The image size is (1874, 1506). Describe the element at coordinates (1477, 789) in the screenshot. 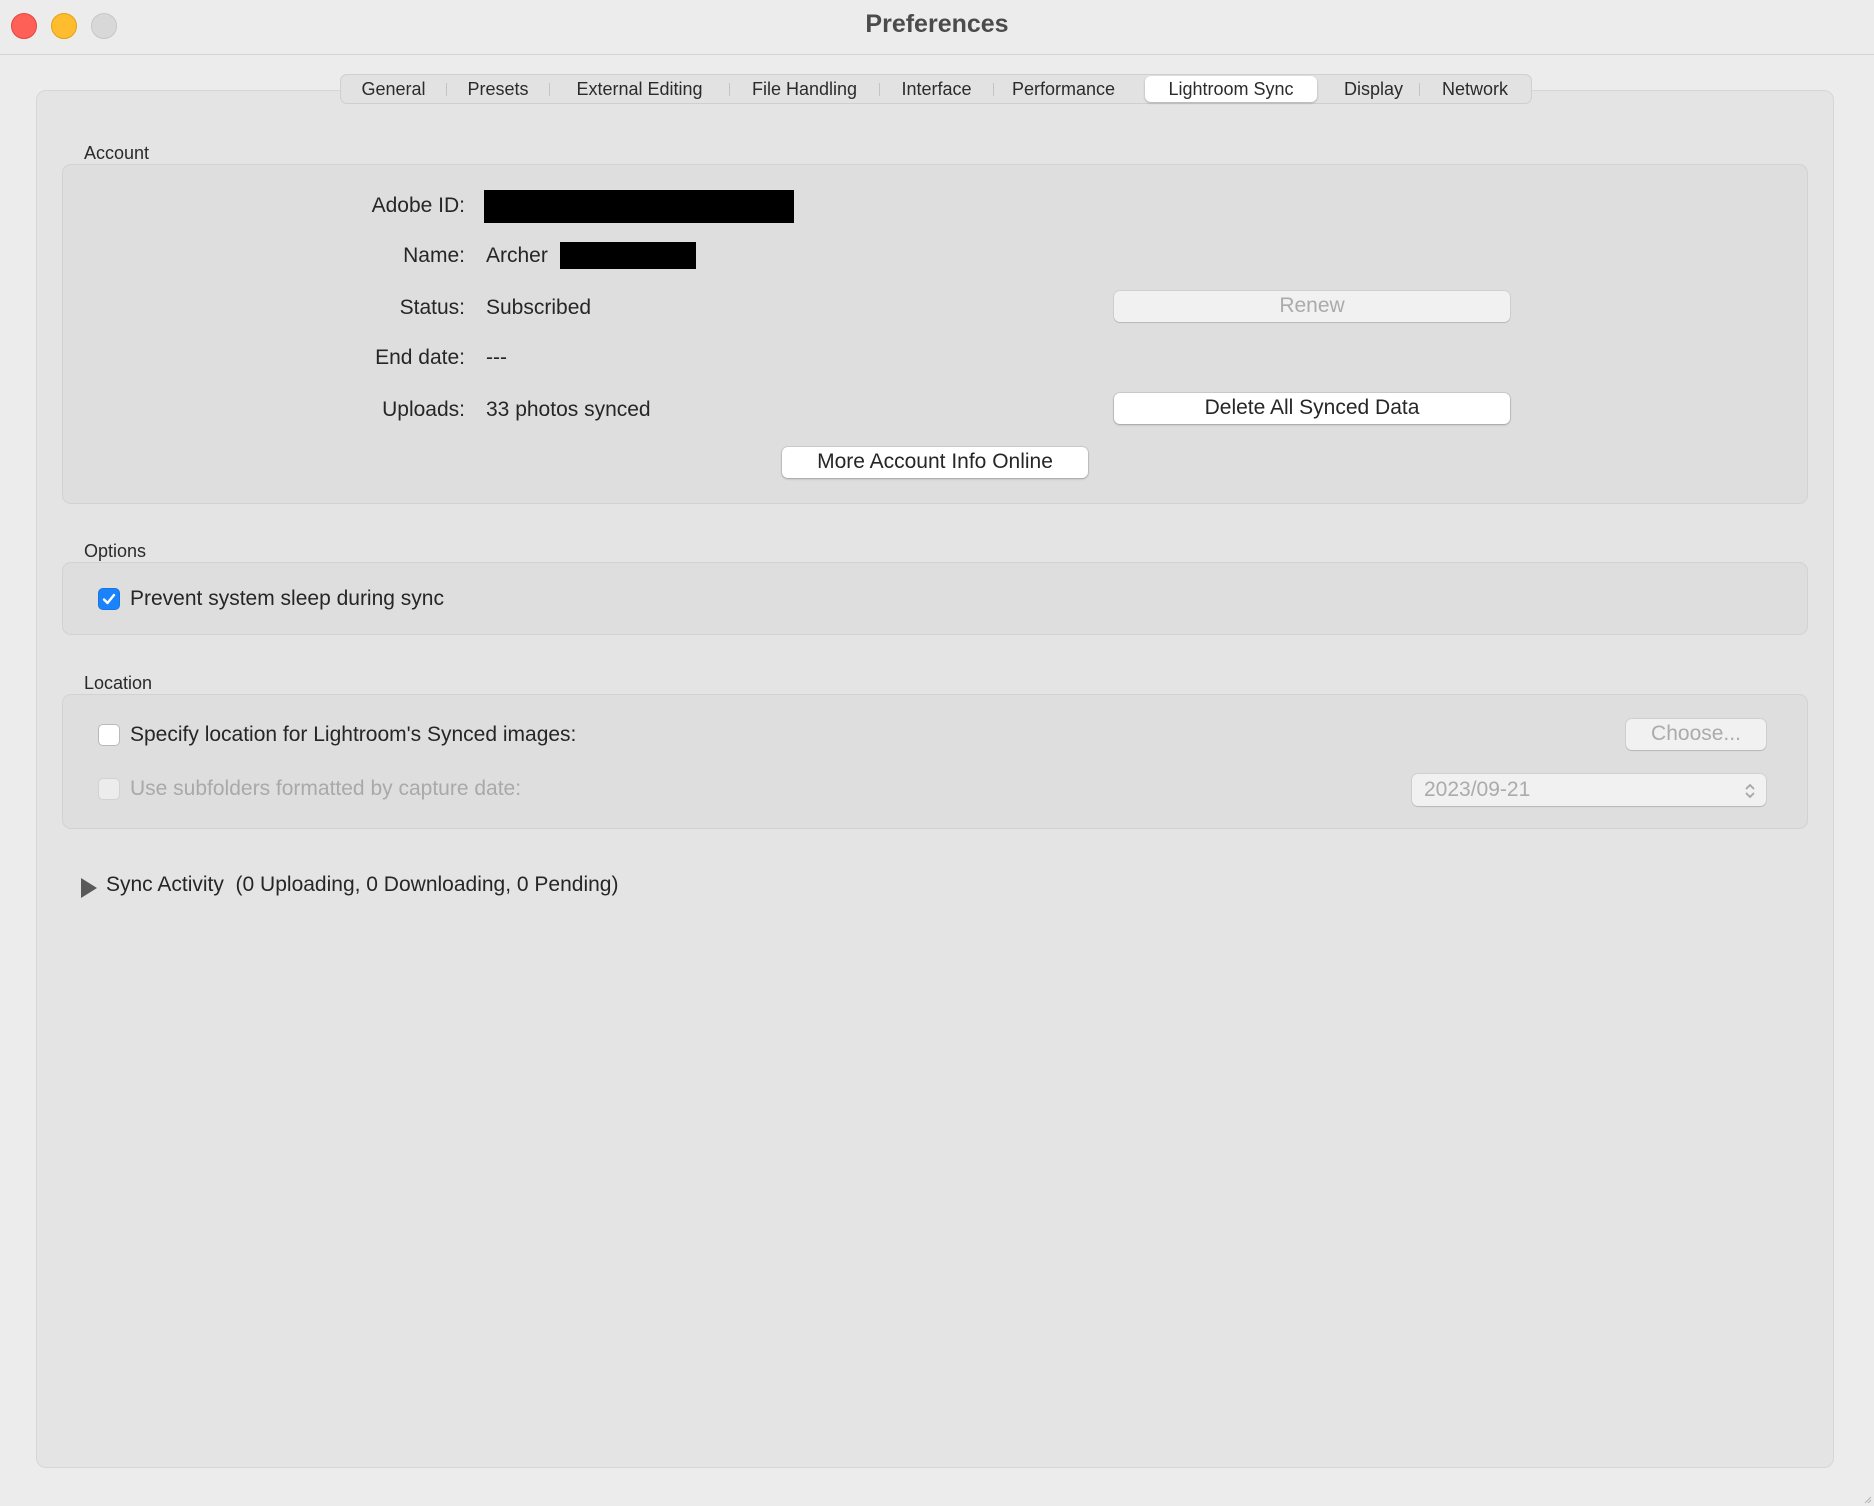

I see `date-format-value: 2023/09-21` at that location.